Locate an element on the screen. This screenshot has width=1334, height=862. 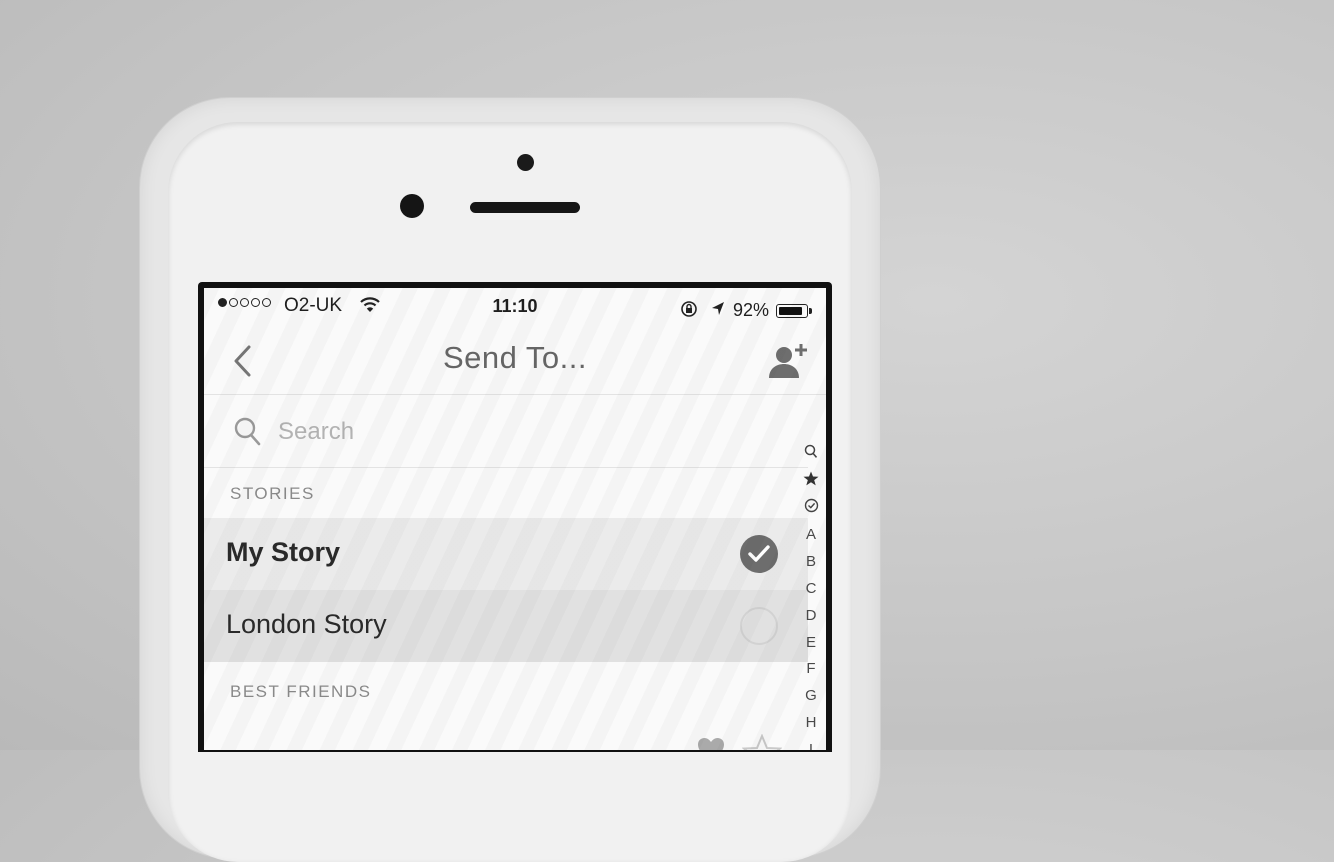
proximity-sensor is located at coordinates (525, 162).